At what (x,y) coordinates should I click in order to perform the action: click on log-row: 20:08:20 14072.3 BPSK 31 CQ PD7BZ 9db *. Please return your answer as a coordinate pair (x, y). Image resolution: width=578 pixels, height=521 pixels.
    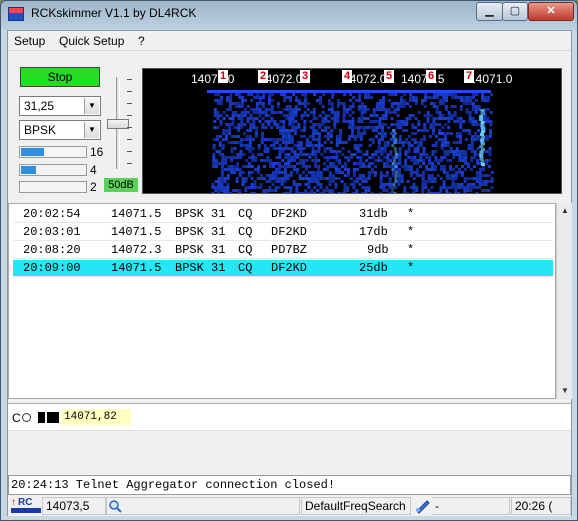
    Looking at the image, I should click on (283, 250).